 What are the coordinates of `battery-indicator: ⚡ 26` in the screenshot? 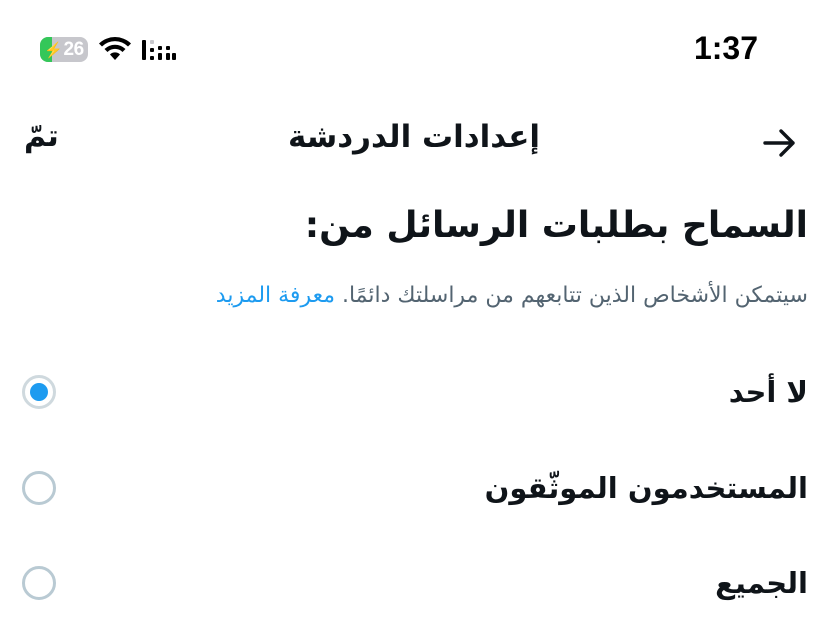 It's located at (64, 49).